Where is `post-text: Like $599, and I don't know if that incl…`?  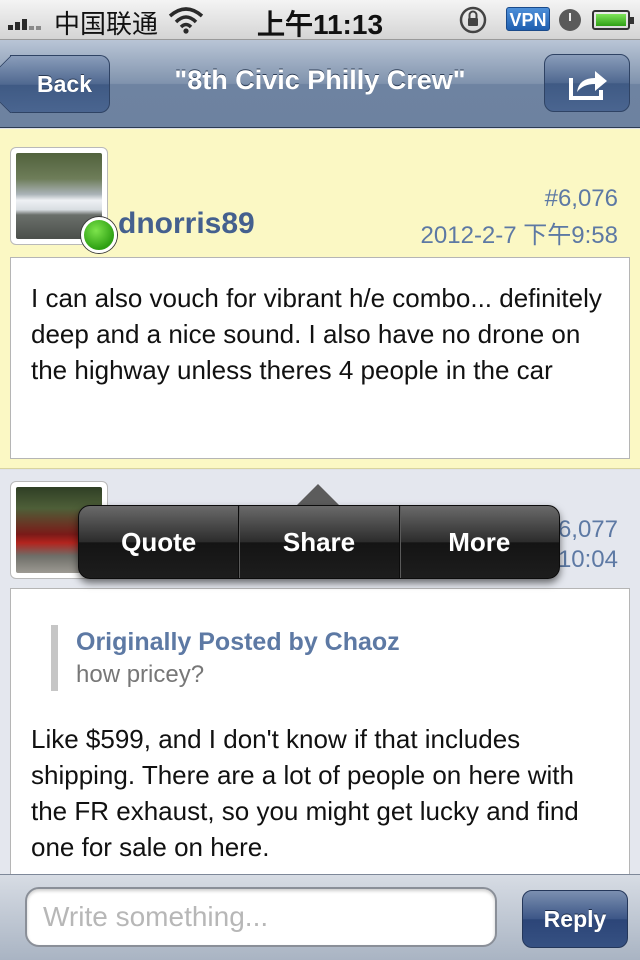
post-text: Like $599, and I don't know if that incl… is located at coordinates (305, 793).